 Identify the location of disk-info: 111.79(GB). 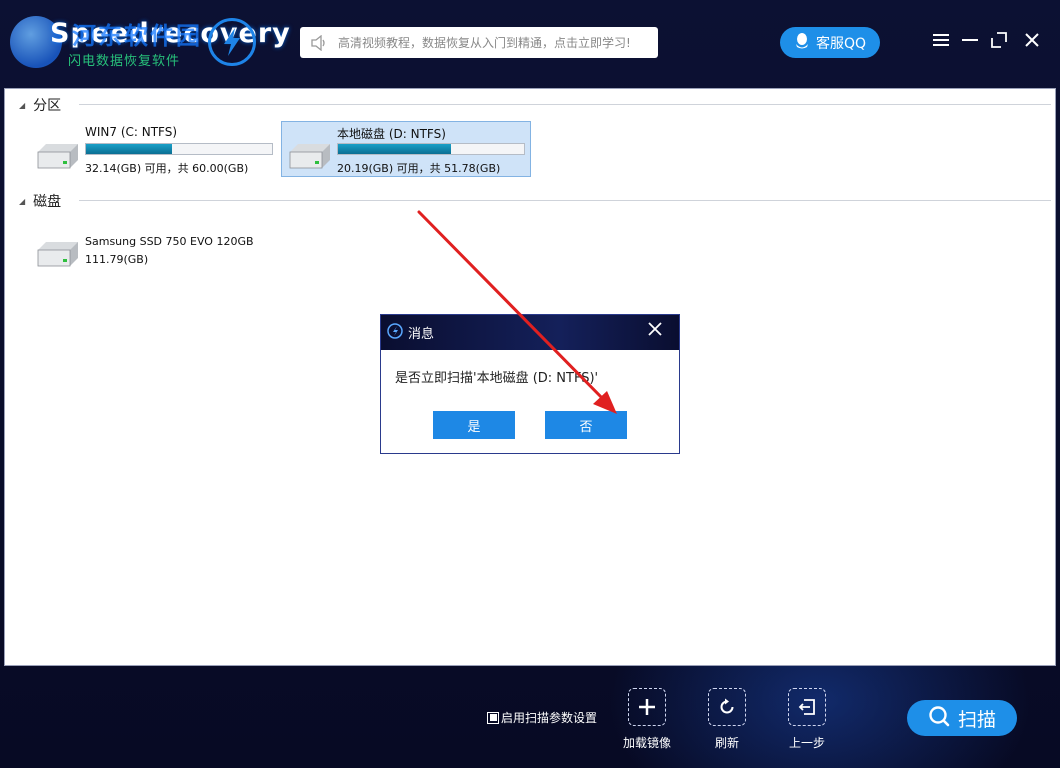
(117, 259).